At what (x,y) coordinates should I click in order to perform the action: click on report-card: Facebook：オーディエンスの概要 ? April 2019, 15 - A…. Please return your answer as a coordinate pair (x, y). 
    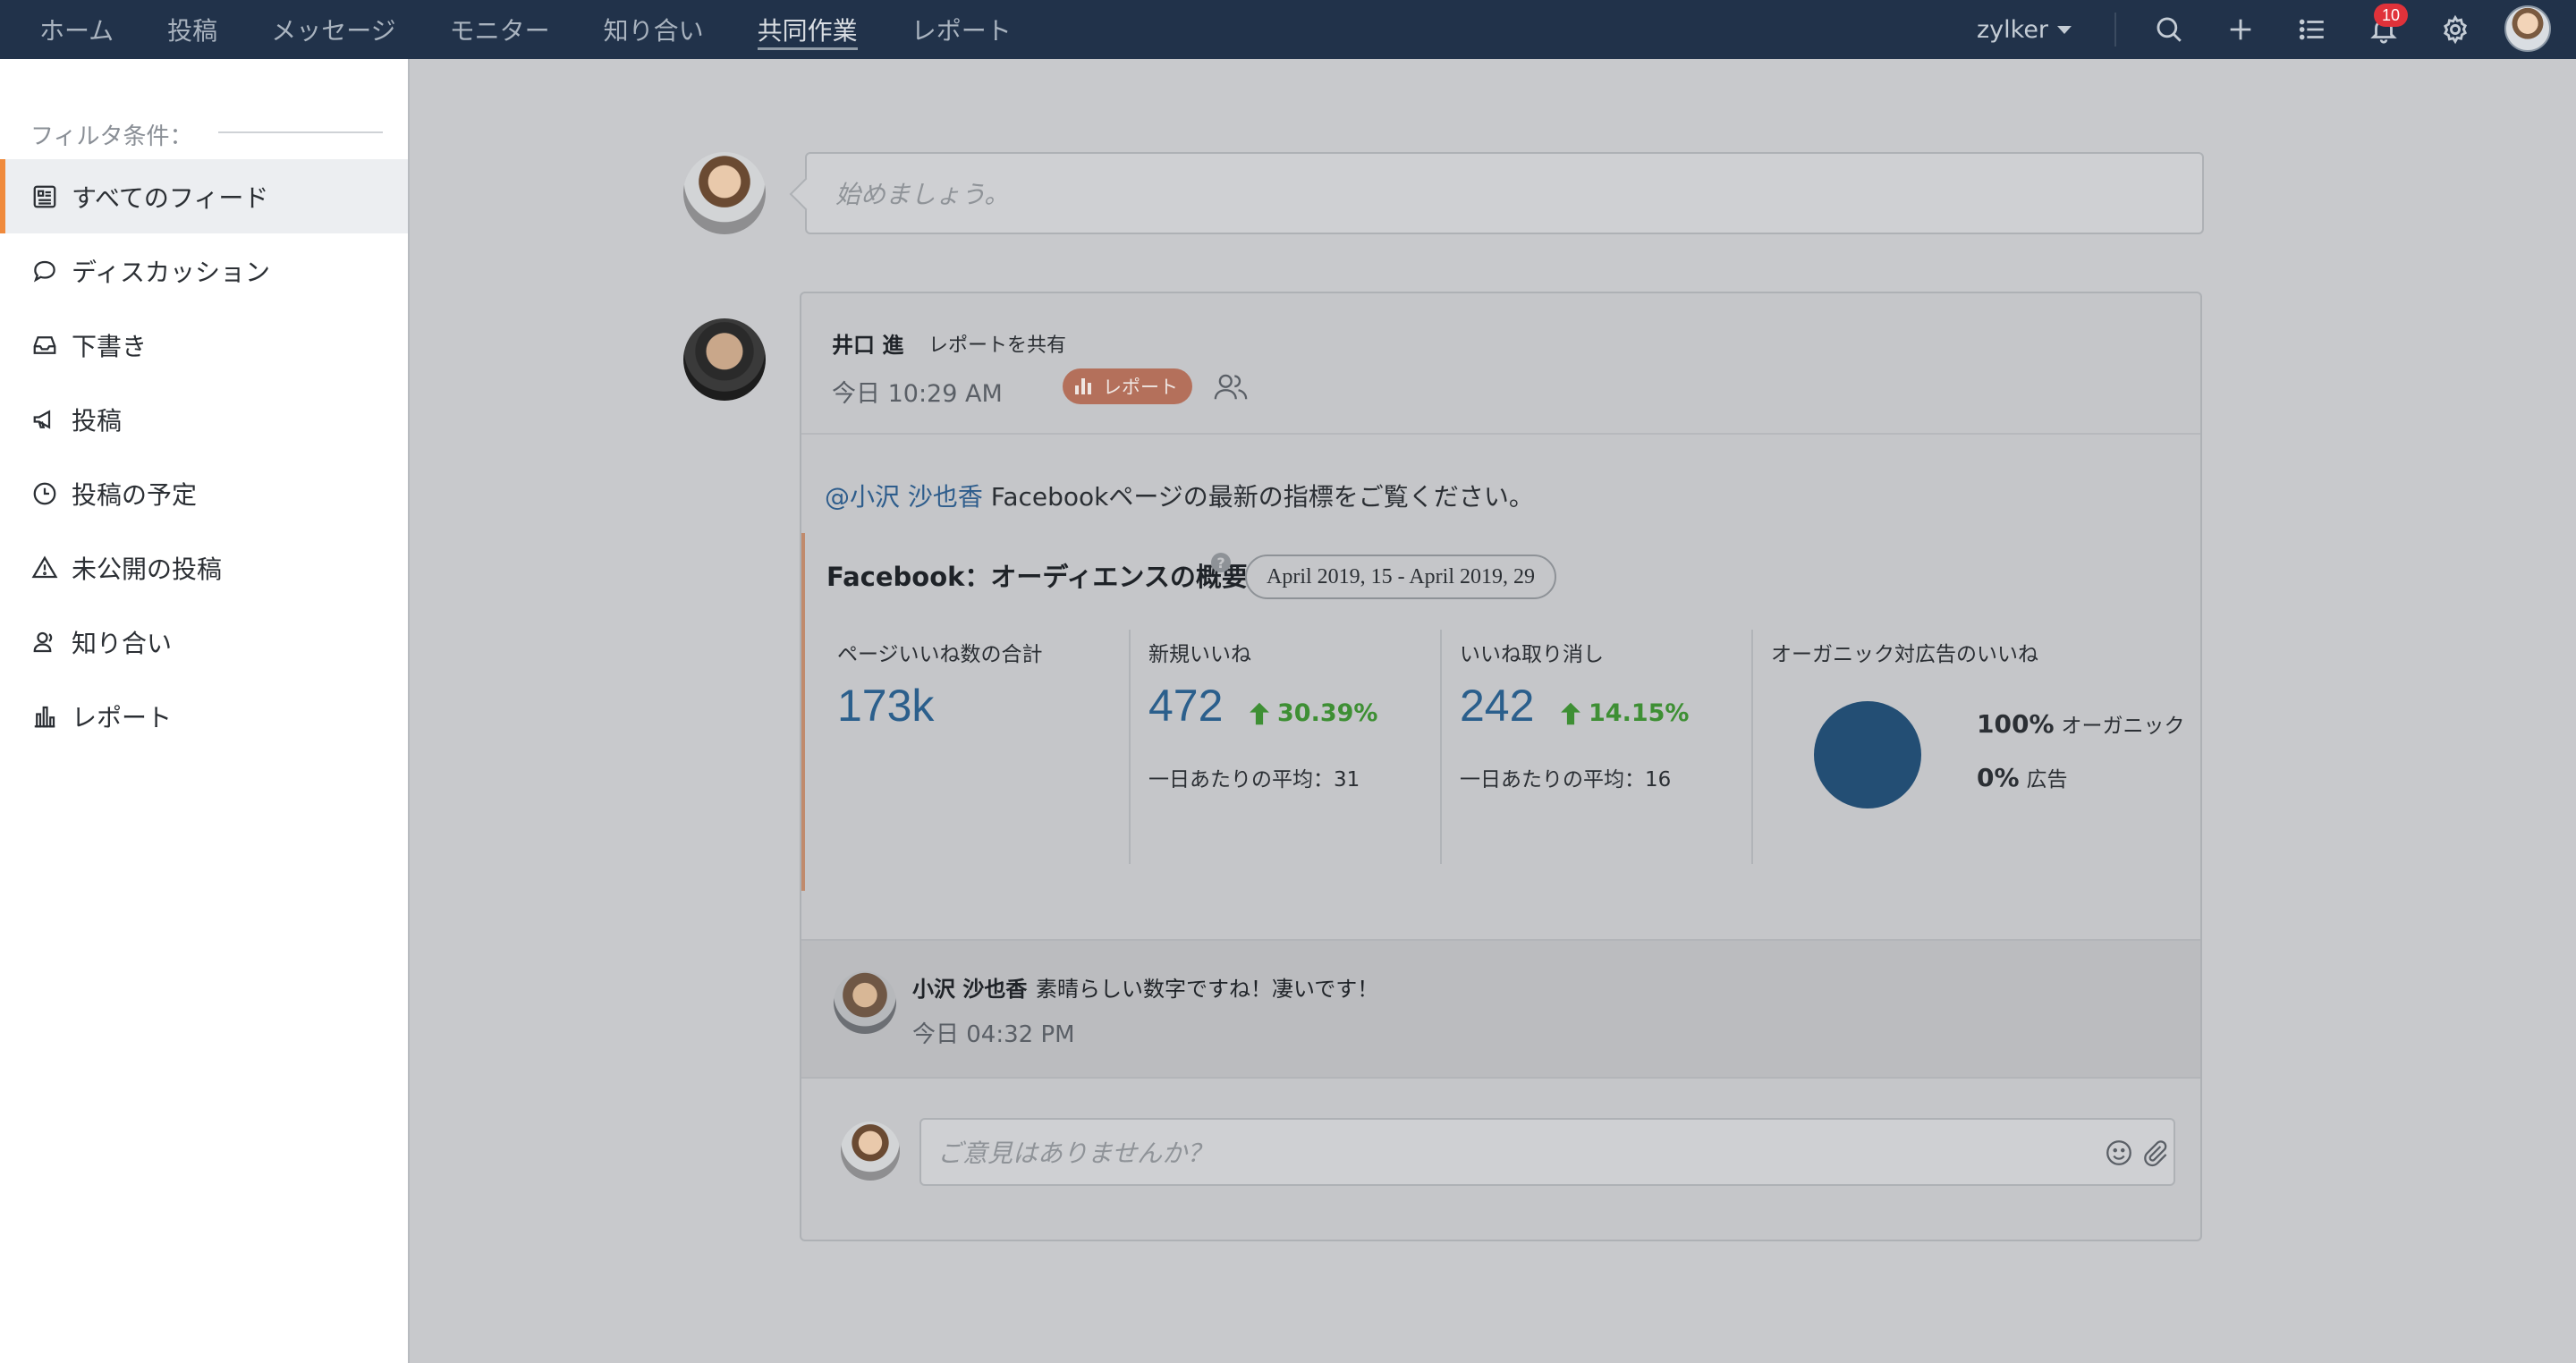
    Looking at the image, I should click on (1500, 712).